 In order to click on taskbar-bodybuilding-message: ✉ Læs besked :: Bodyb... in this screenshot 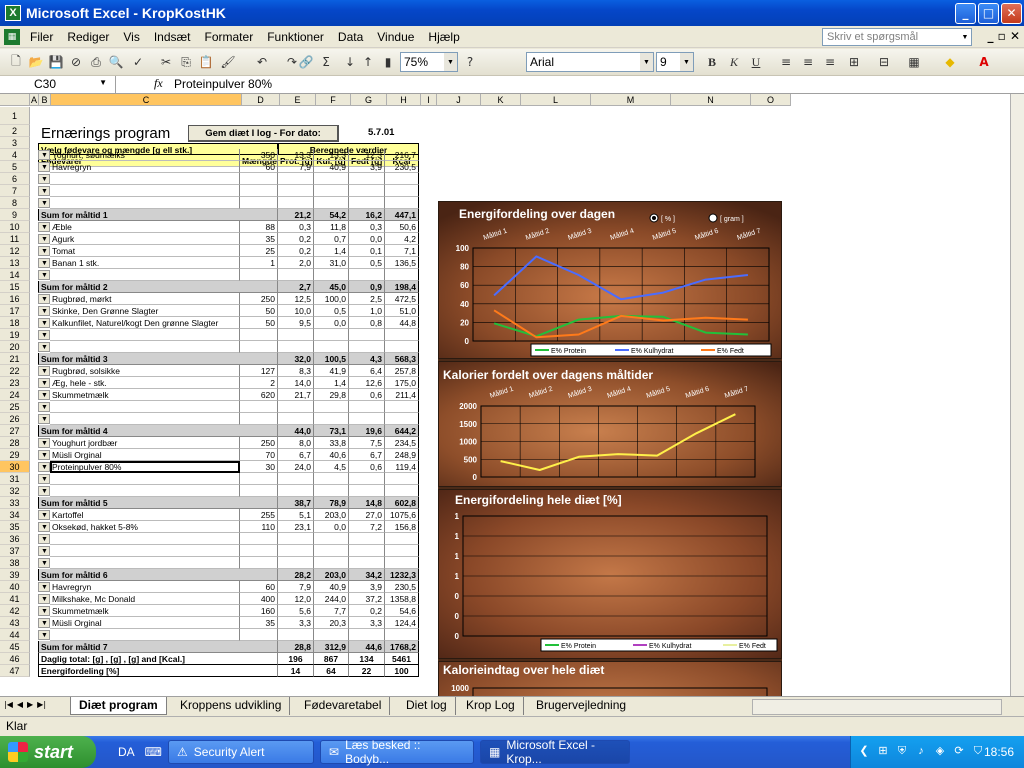, I will do `click(397, 752)`.